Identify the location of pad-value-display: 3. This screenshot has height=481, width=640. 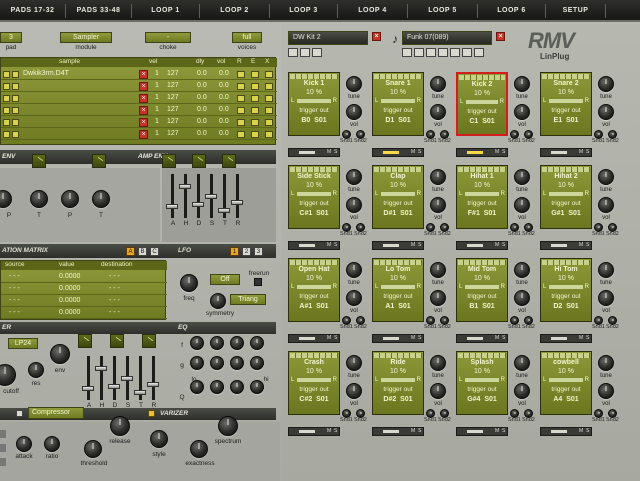
(11, 37).